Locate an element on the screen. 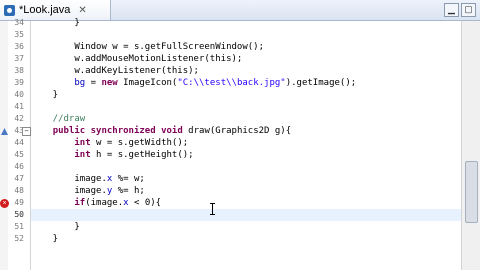 Image resolution: width=480 pixels, height=270 pixels. error-marker-icon: × is located at coordinates (4, 203).